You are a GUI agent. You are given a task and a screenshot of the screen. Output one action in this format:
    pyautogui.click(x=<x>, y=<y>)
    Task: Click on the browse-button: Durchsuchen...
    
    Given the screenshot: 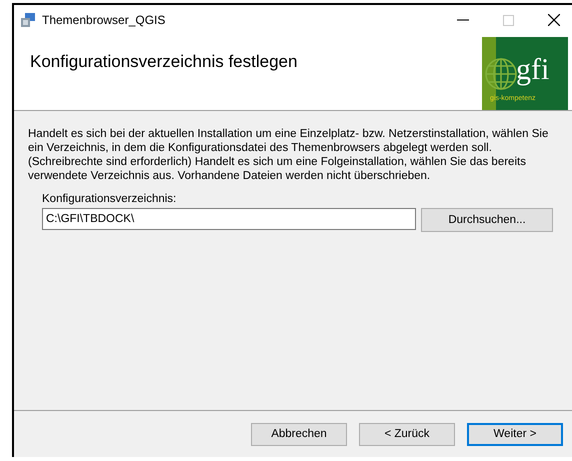 What is the action you would take?
    pyautogui.click(x=487, y=220)
    